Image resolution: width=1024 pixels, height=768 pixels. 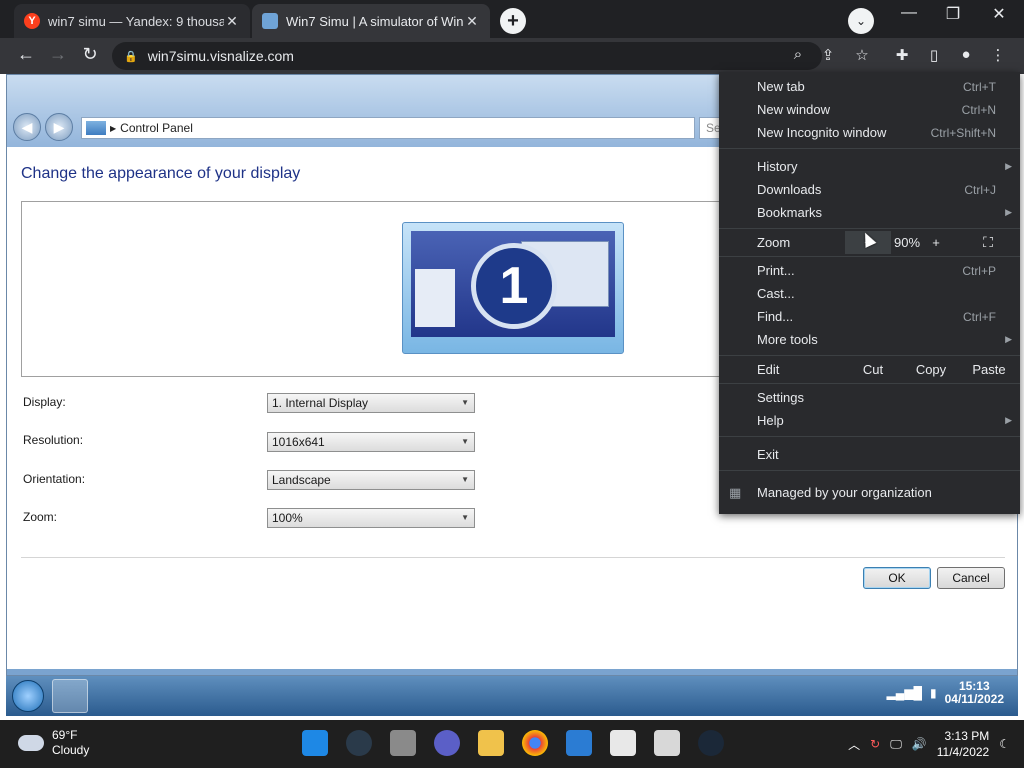 What do you see at coordinates (999, 14) in the screenshot?
I see `close-window-icon: ✕` at bounding box center [999, 14].